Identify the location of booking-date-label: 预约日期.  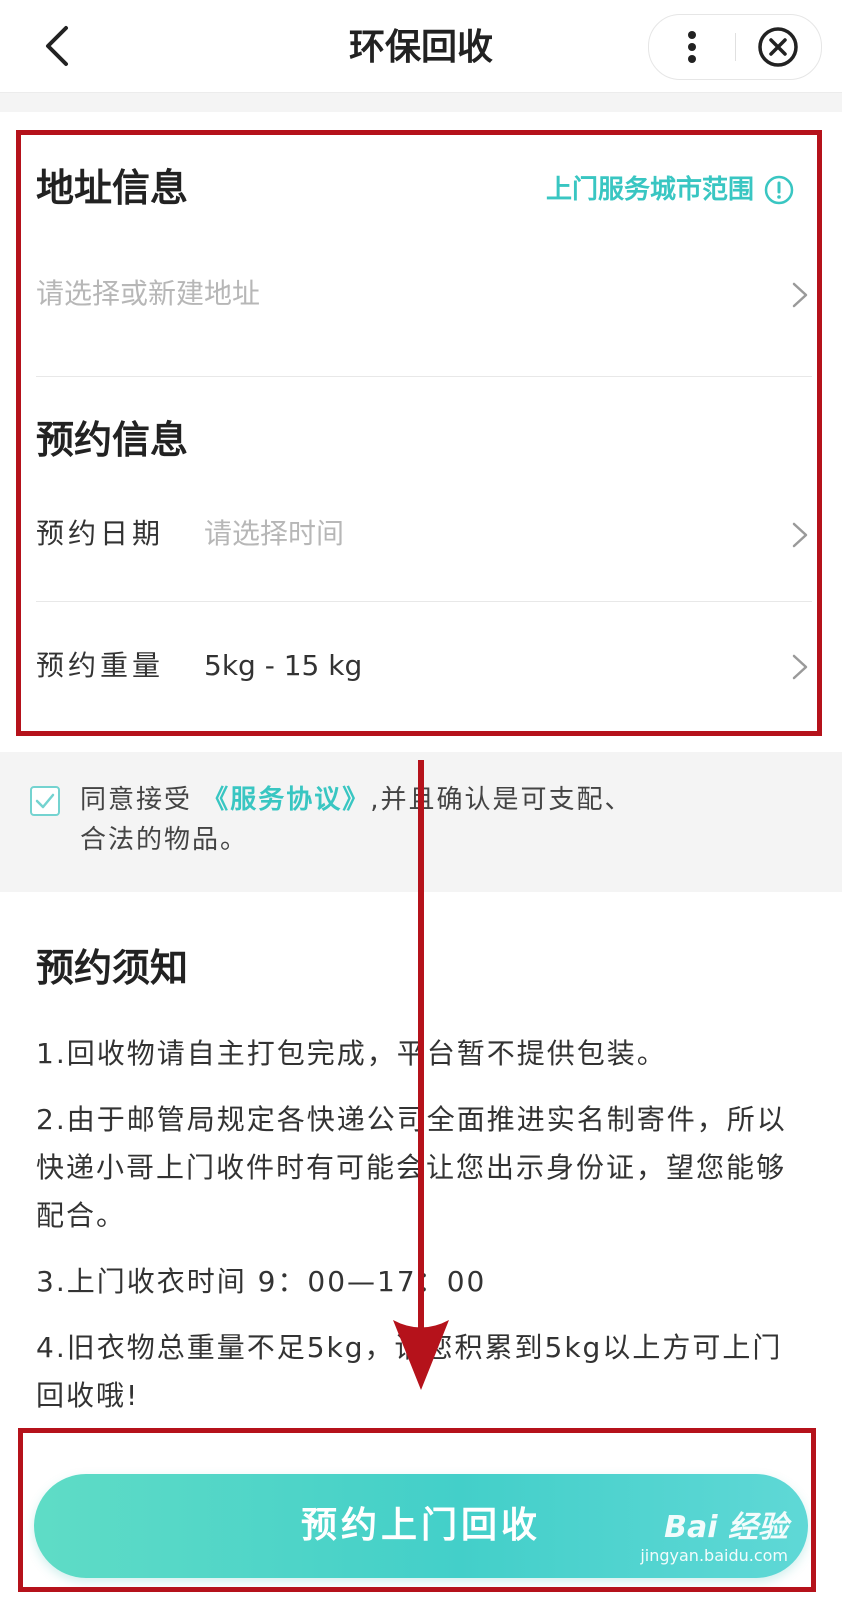
(100, 533).